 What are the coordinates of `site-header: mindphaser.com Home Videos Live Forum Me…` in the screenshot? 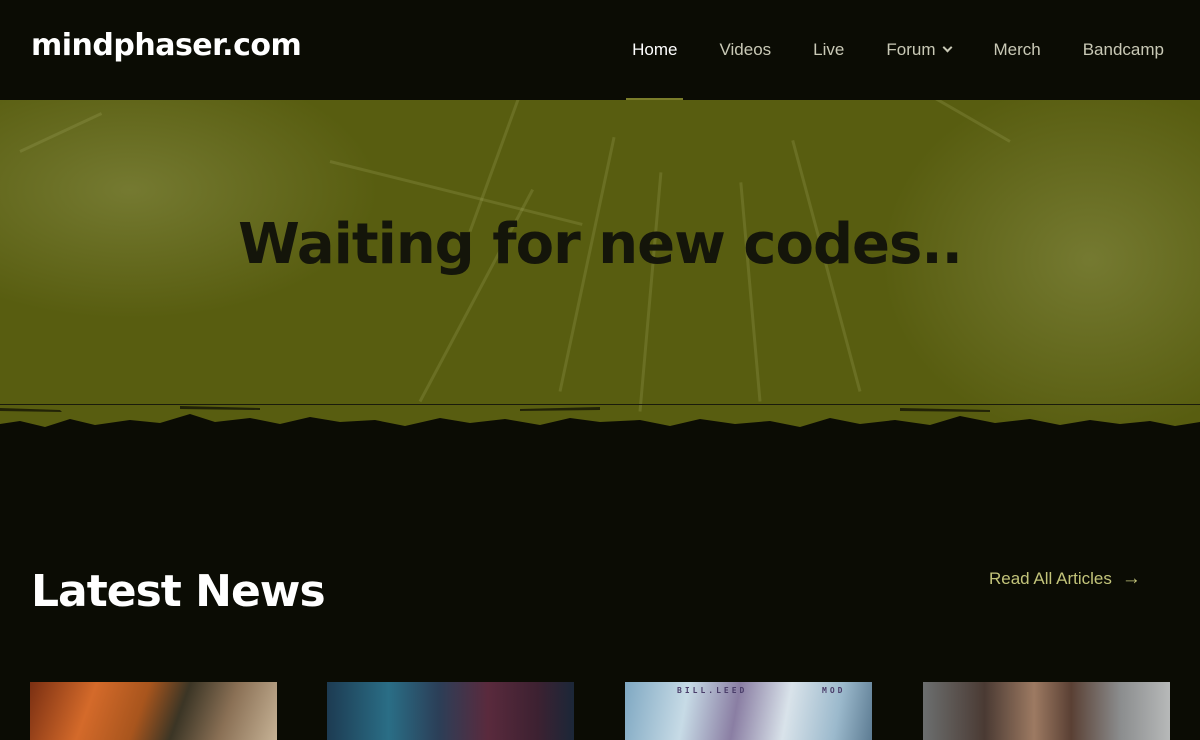 It's located at (600, 50).